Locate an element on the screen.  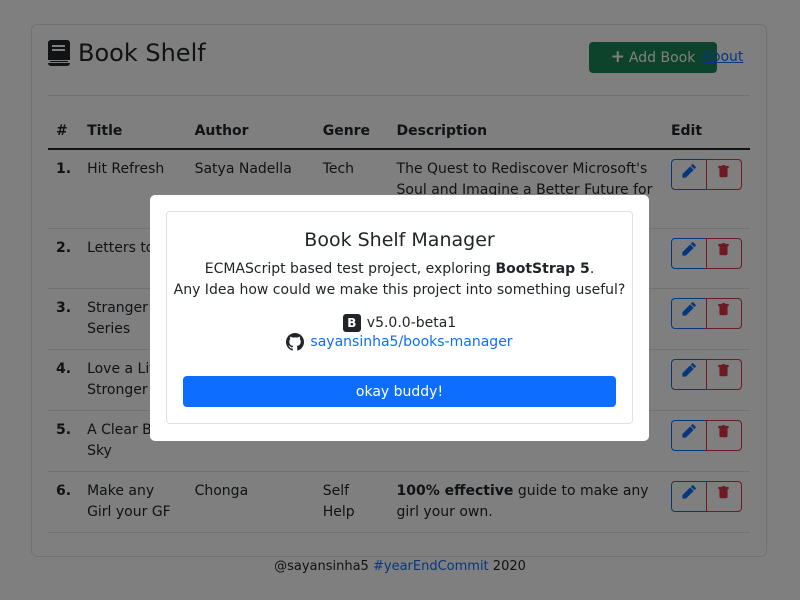
version-line: B v5.0.0-beta1 is located at coordinates (399, 323).